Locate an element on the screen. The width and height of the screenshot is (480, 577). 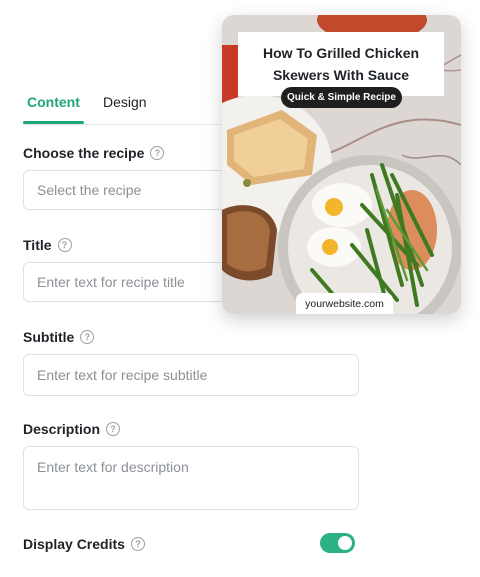
subtitle-label: Subtitle is located at coordinates (49, 337).